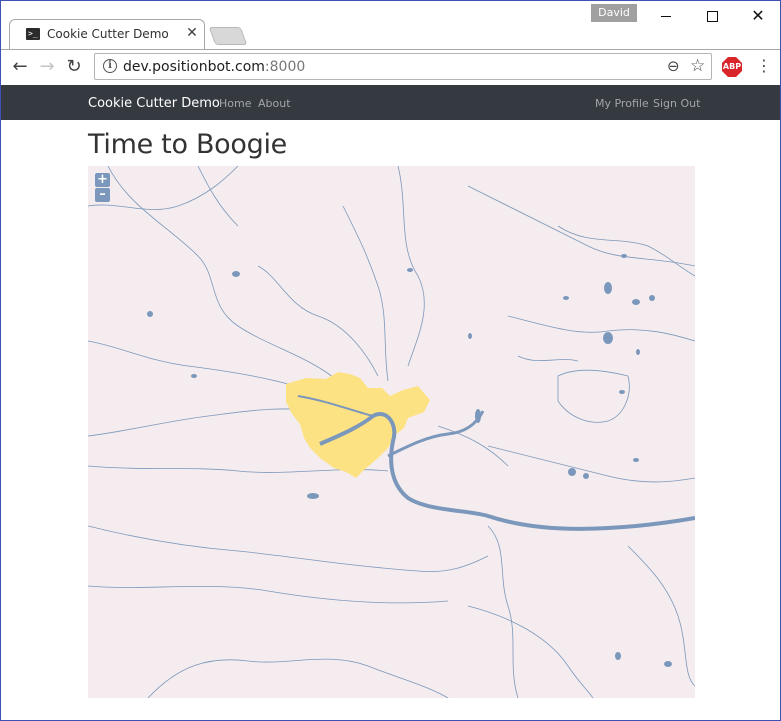  Describe the element at coordinates (764, 65) in the screenshot. I see `browser-menu-icon: ⋮` at that location.